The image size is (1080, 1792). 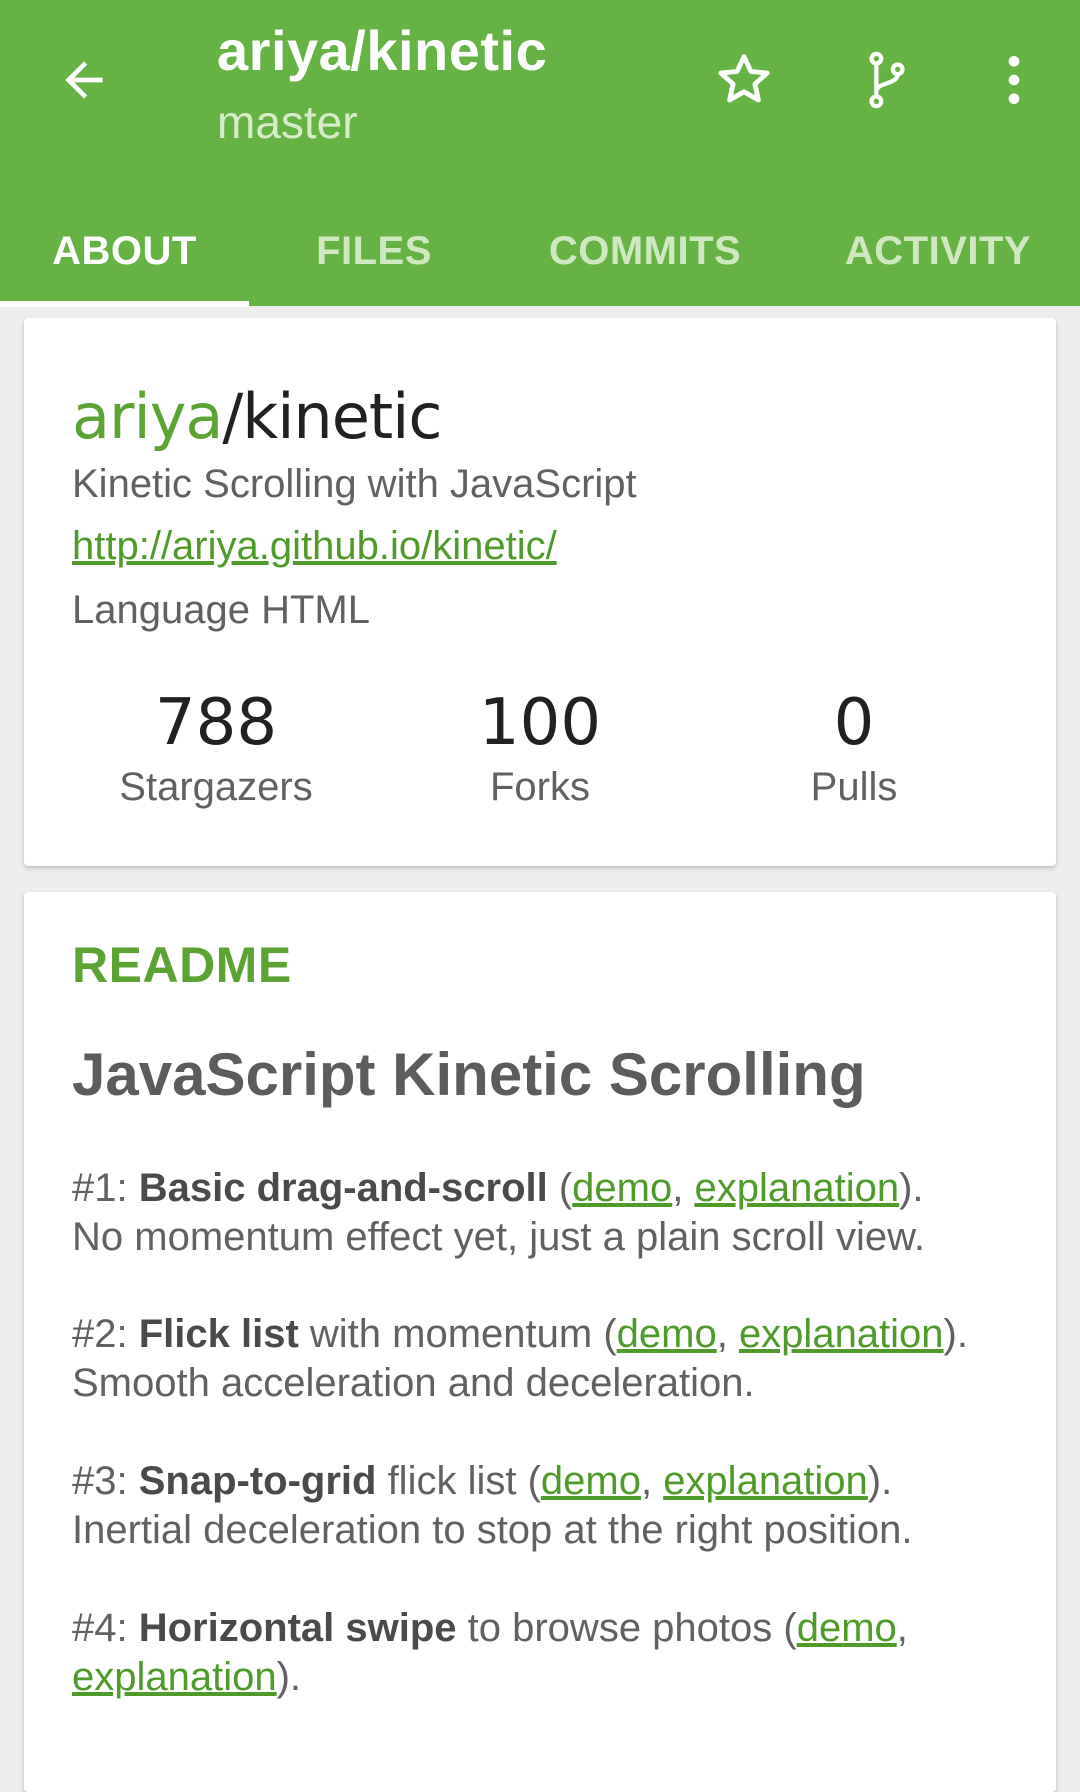 I want to click on item-text: (, so click(x=560, y=1188).